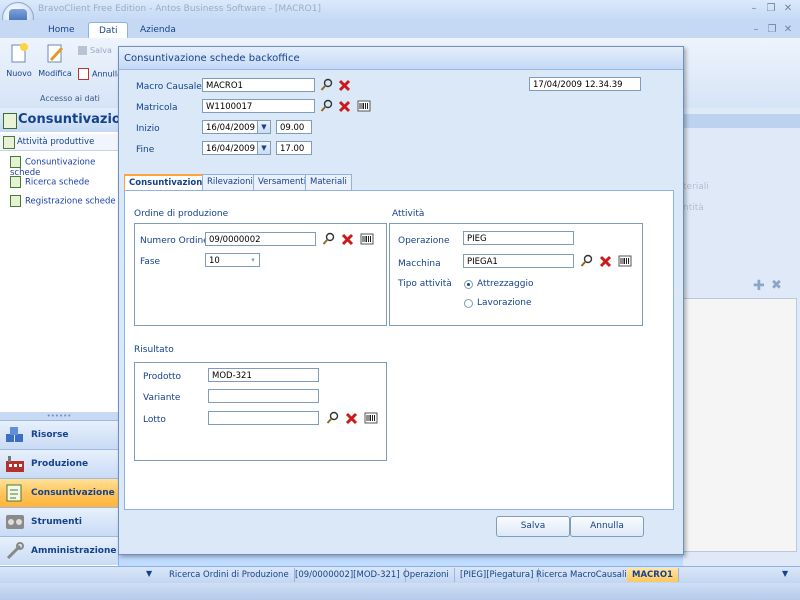 Image resolution: width=800 pixels, height=600 pixels. What do you see at coordinates (150, 262) in the screenshot?
I see `fase-label: Fase` at bounding box center [150, 262].